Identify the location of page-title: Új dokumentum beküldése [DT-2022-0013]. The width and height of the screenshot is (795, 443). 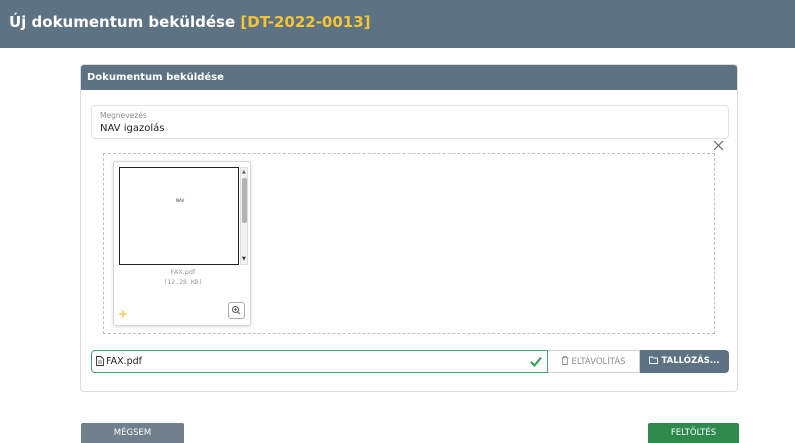
(190, 22).